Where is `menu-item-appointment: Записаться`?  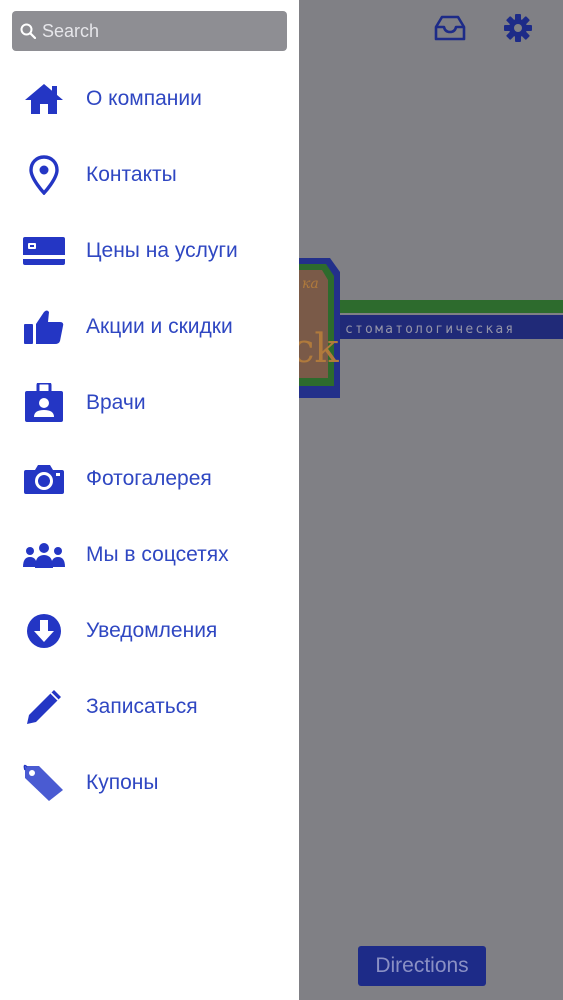
menu-item-appointment: Записаться is located at coordinates (149, 707).